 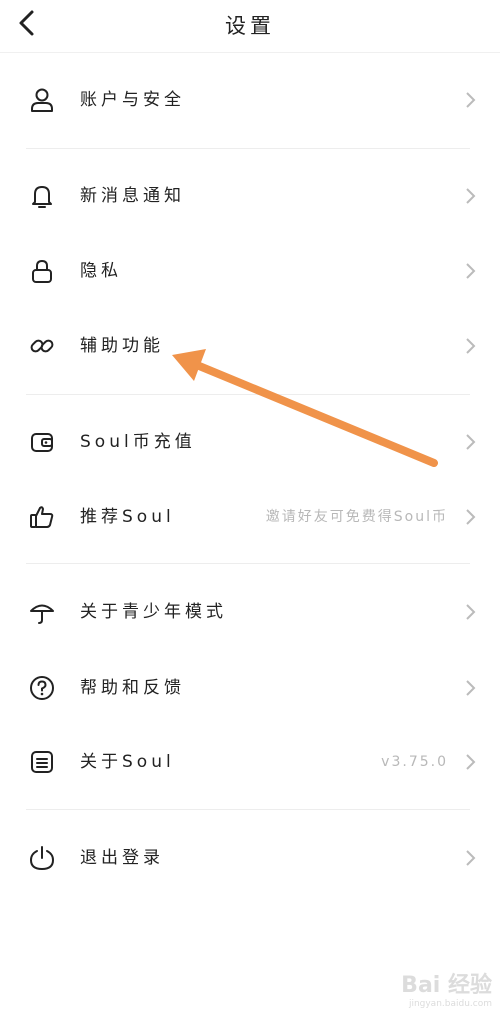 I want to click on help-icon, so click(x=42, y=688).